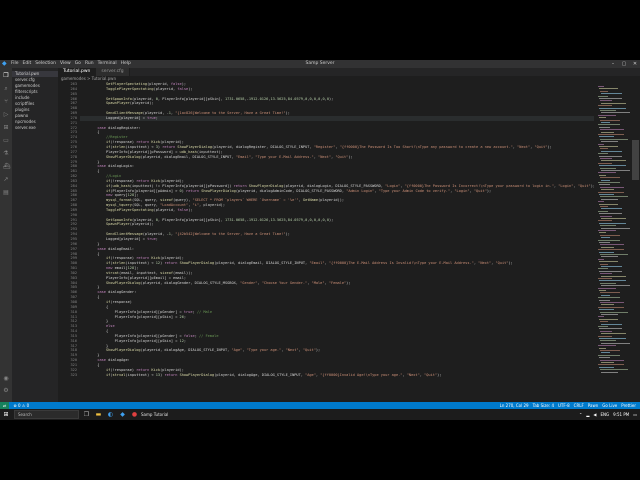 Image resolution: width=640 pixels, height=480 pixels. I want to click on menu-item-edit: Edit, so click(27, 64).